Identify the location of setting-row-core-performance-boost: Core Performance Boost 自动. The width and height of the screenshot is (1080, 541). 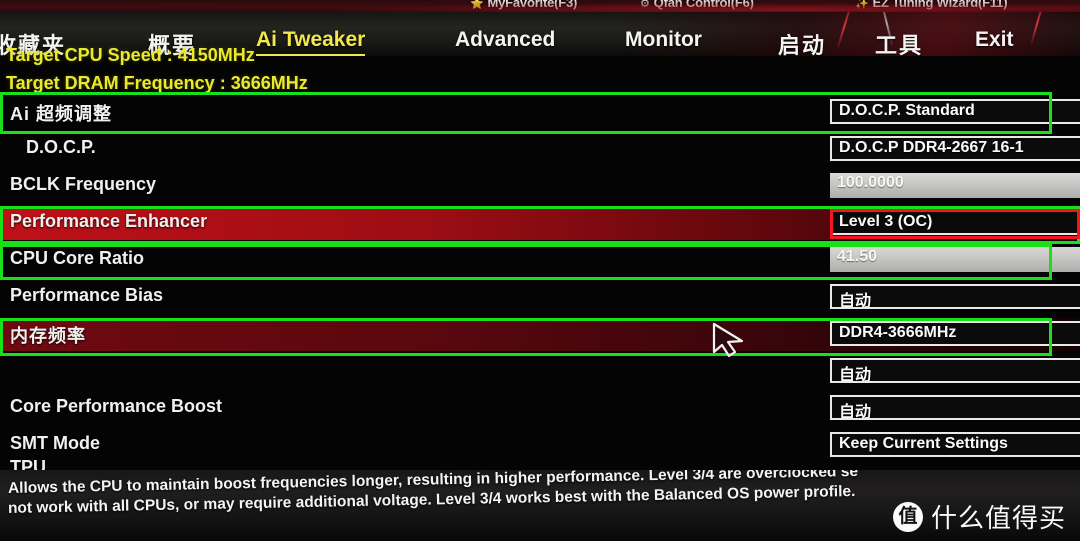
(540, 408).